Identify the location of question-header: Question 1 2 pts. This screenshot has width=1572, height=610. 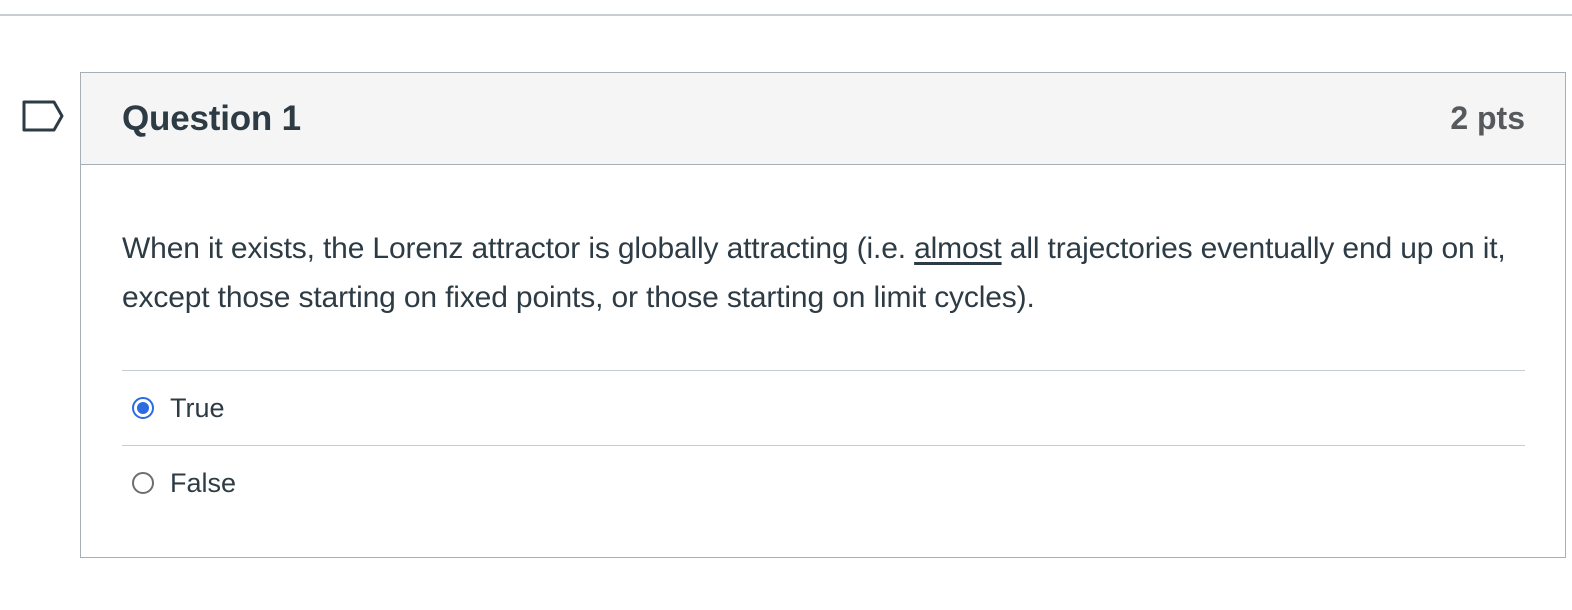
(823, 119).